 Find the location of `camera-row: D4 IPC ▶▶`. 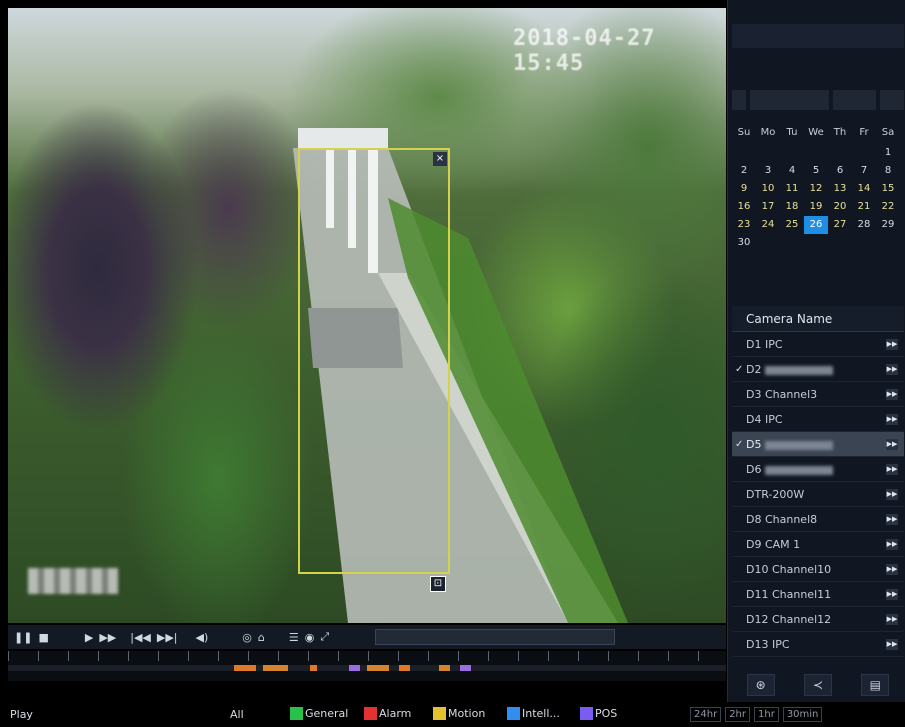

camera-row: D4 IPC ▶▶ is located at coordinates (818, 419).